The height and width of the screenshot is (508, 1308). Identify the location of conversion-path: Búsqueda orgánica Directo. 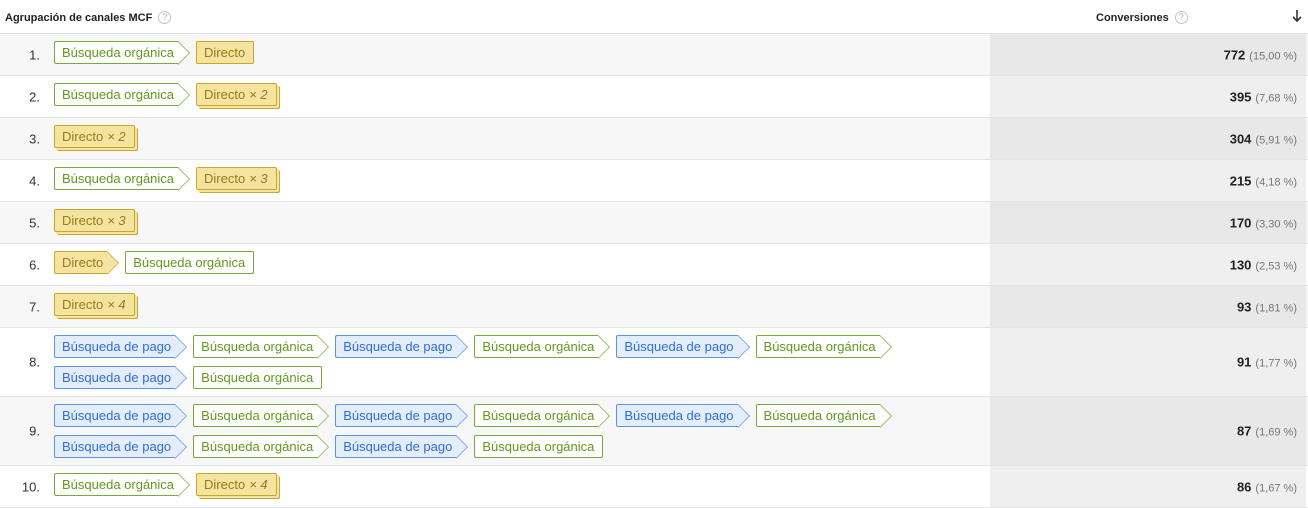
(504, 53).